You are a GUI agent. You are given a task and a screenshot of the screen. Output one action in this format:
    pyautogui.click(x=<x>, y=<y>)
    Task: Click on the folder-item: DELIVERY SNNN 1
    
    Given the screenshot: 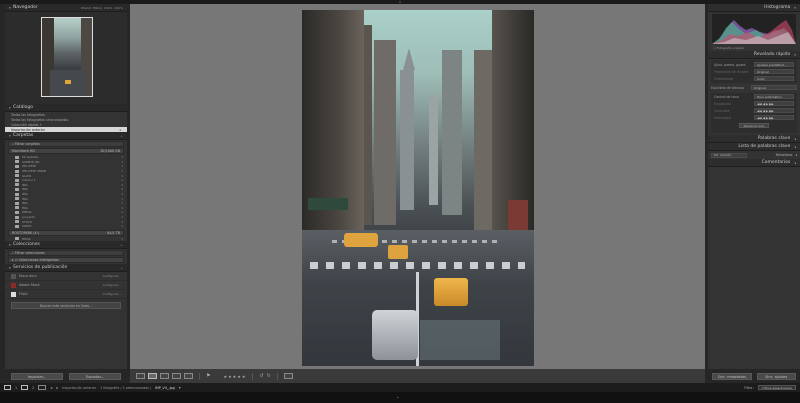 What is the action you would take?
    pyautogui.click(x=66, y=171)
    